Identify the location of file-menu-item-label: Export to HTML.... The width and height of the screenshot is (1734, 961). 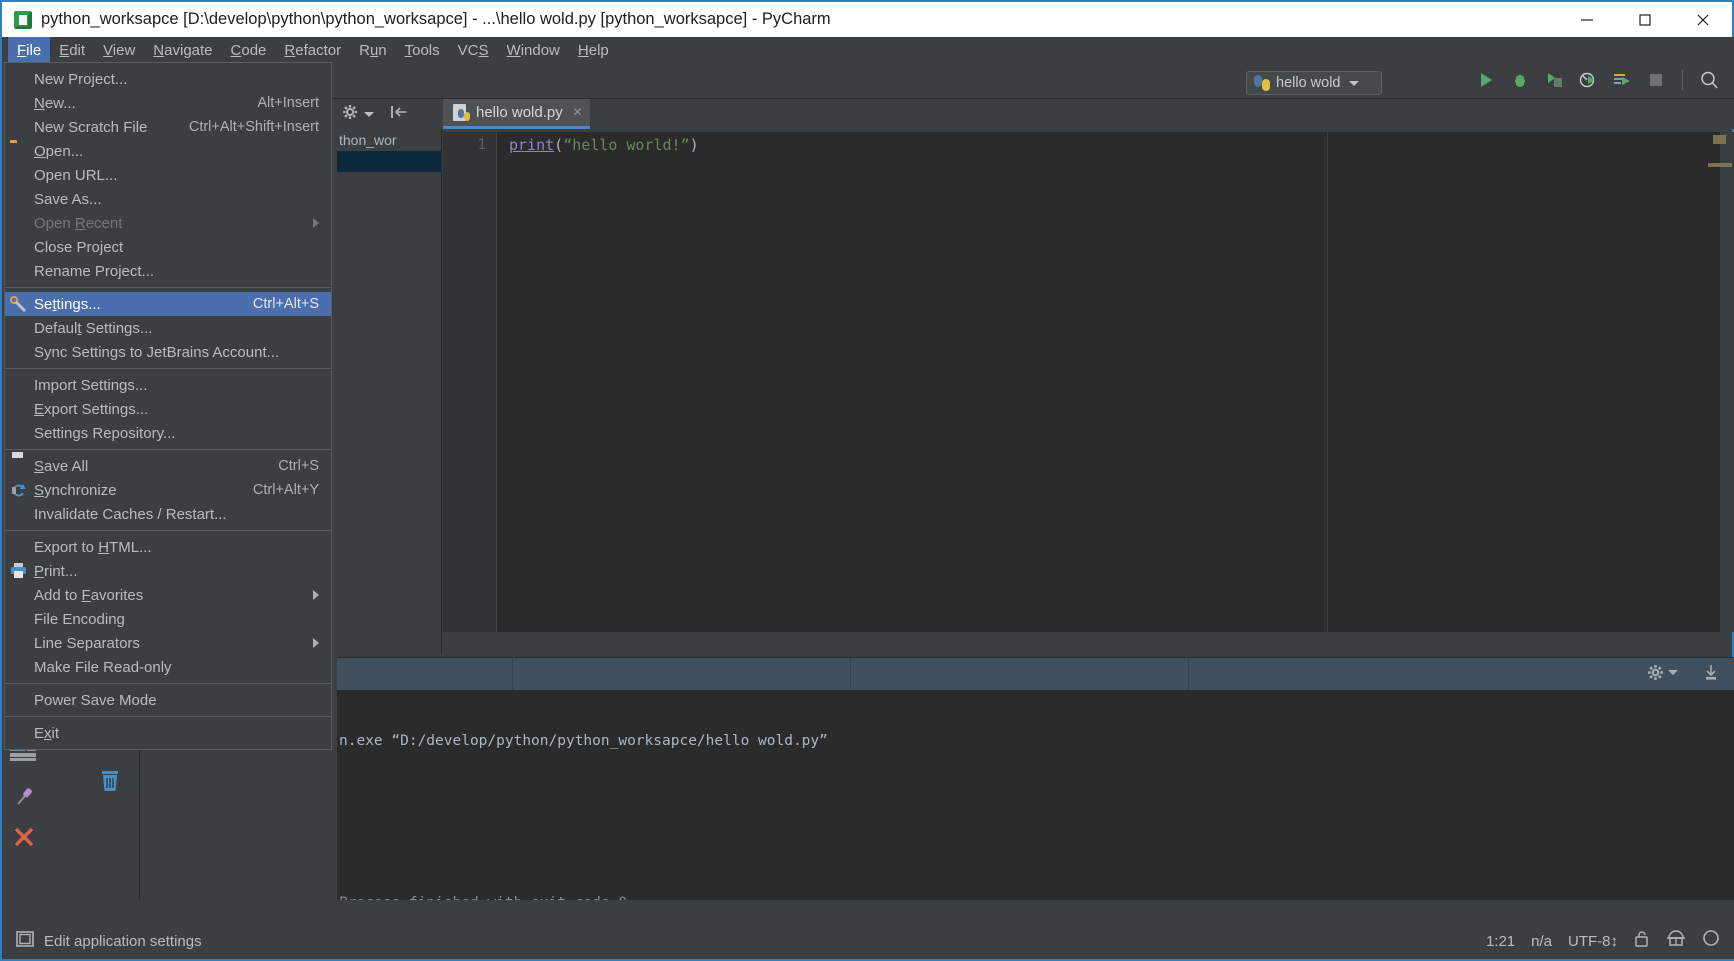
(93, 547).